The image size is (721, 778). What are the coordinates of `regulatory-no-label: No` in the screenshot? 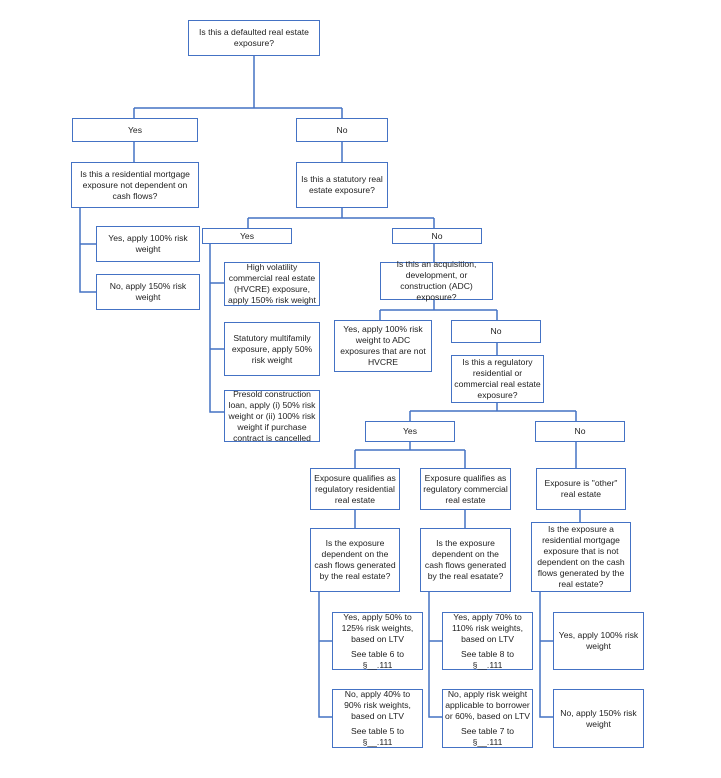 It's located at (580, 431).